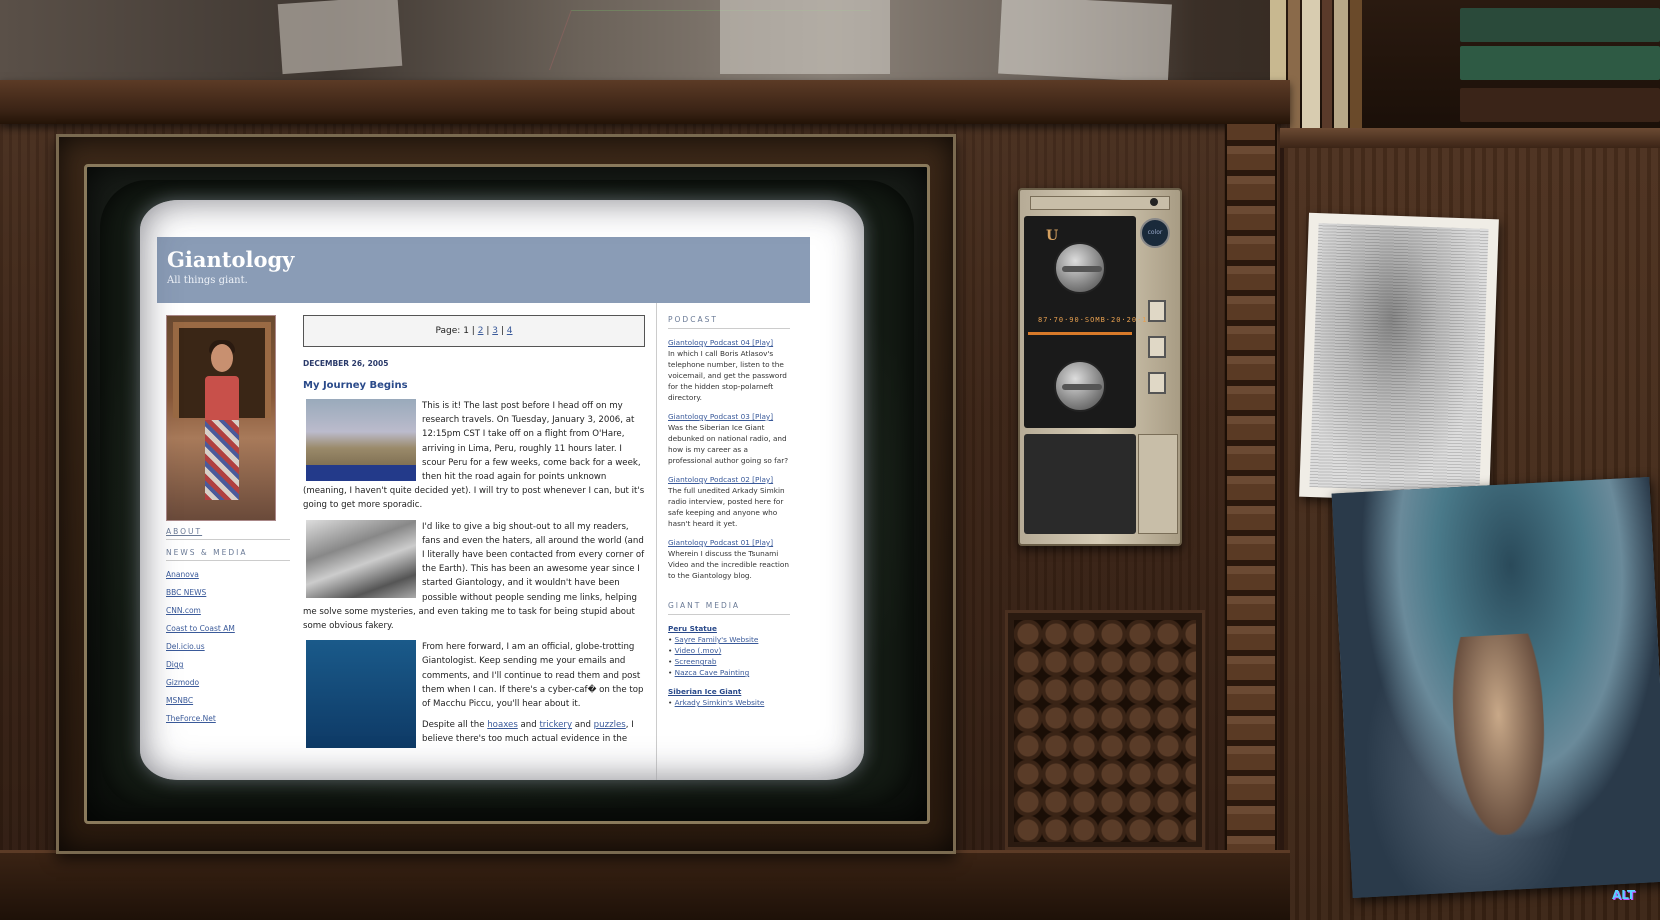 The height and width of the screenshot is (920, 1660). What do you see at coordinates (229, 646) in the screenshot?
I see `news-link: Del.icio.us` at bounding box center [229, 646].